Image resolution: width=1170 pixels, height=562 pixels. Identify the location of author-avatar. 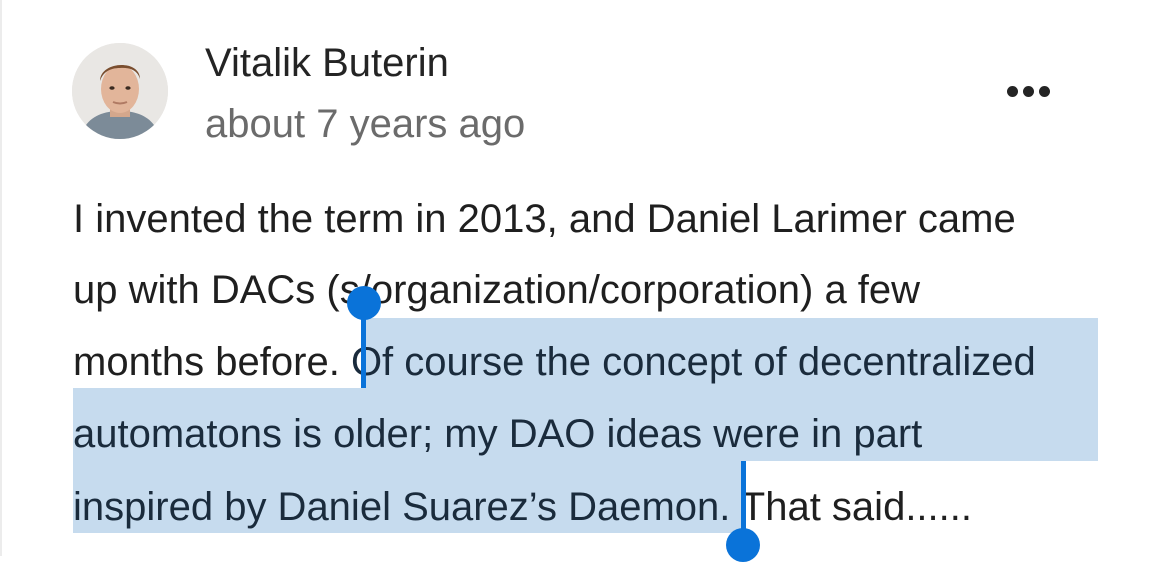
(120, 91).